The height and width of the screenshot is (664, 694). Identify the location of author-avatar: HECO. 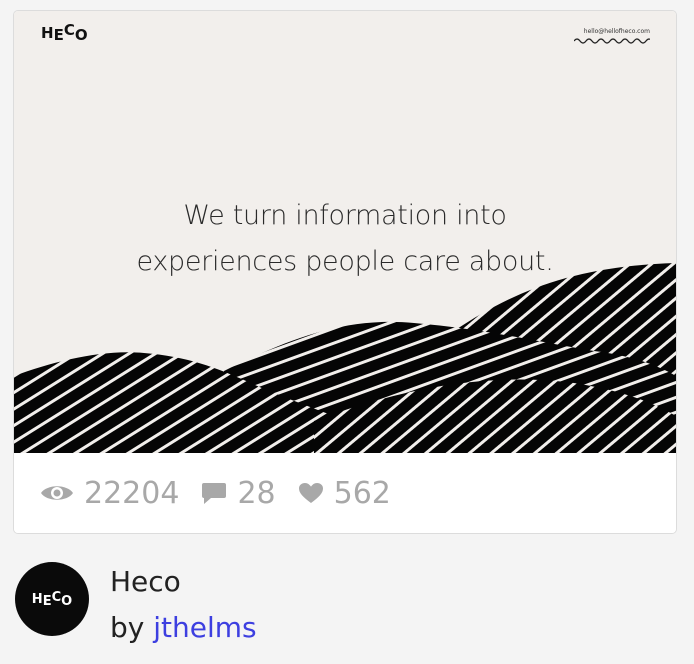
(52, 599).